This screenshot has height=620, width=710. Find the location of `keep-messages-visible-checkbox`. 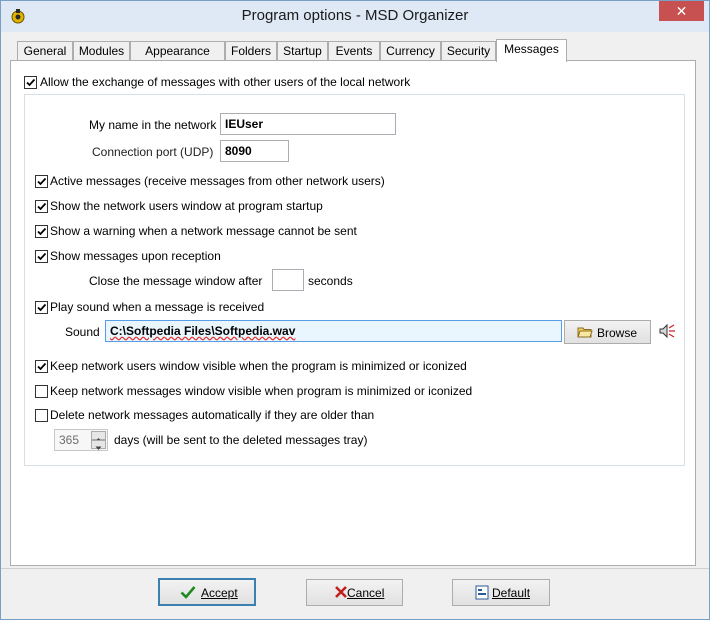

keep-messages-visible-checkbox is located at coordinates (41, 391).